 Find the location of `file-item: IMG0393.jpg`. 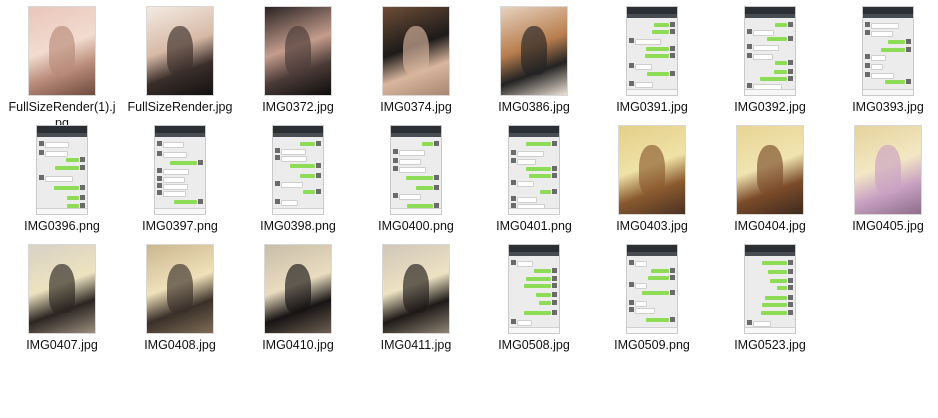

file-item: IMG0393.jpg is located at coordinates (885, 63).